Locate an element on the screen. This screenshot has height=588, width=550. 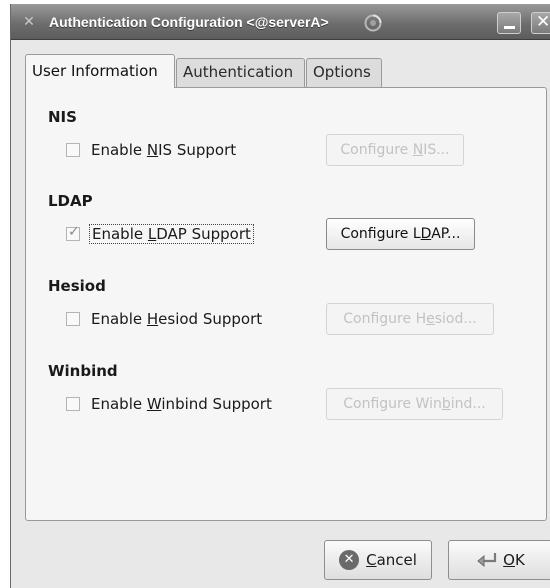
enable-ldap-label: Enable LDAP Support is located at coordinates (171, 234).